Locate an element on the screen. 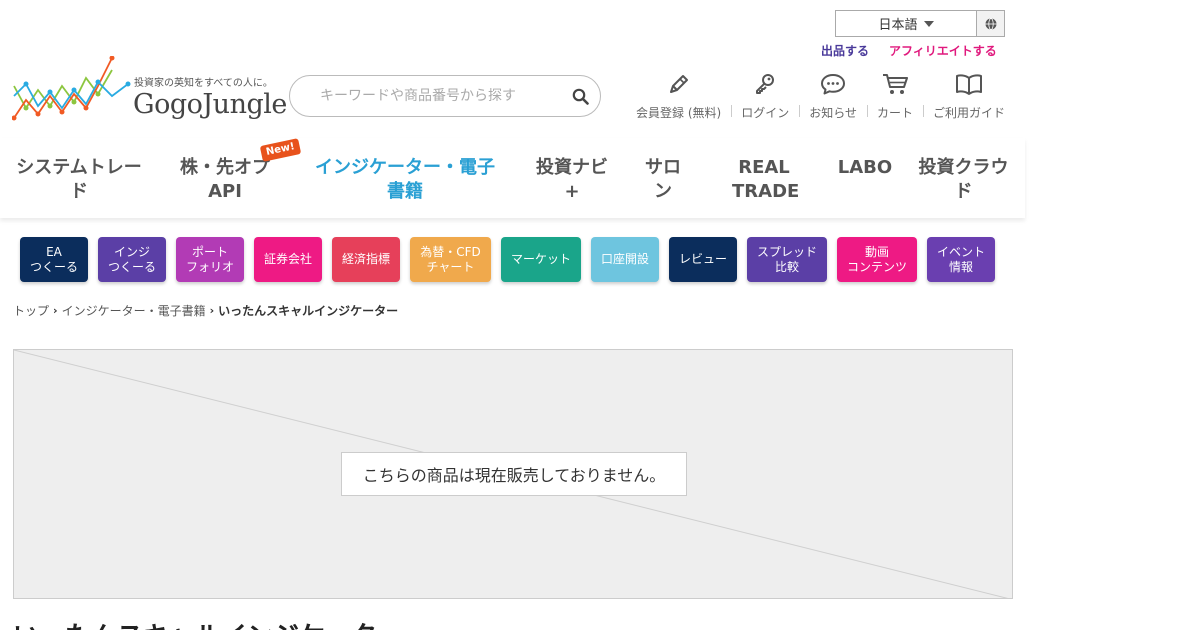 The width and height of the screenshot is (1200, 630). language-label: 日本語 is located at coordinates (898, 25).